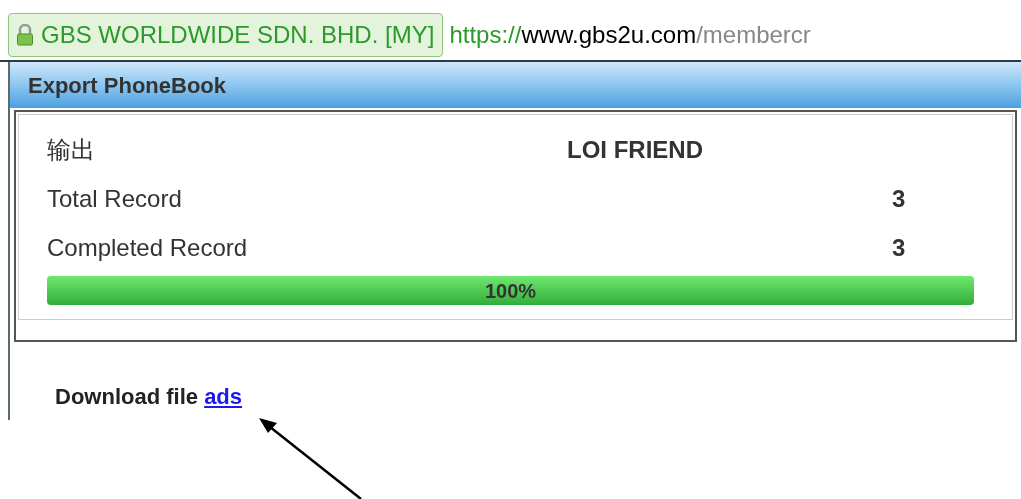  I want to click on url-text: https://www.gbs2u.com/membercr, so click(630, 35).